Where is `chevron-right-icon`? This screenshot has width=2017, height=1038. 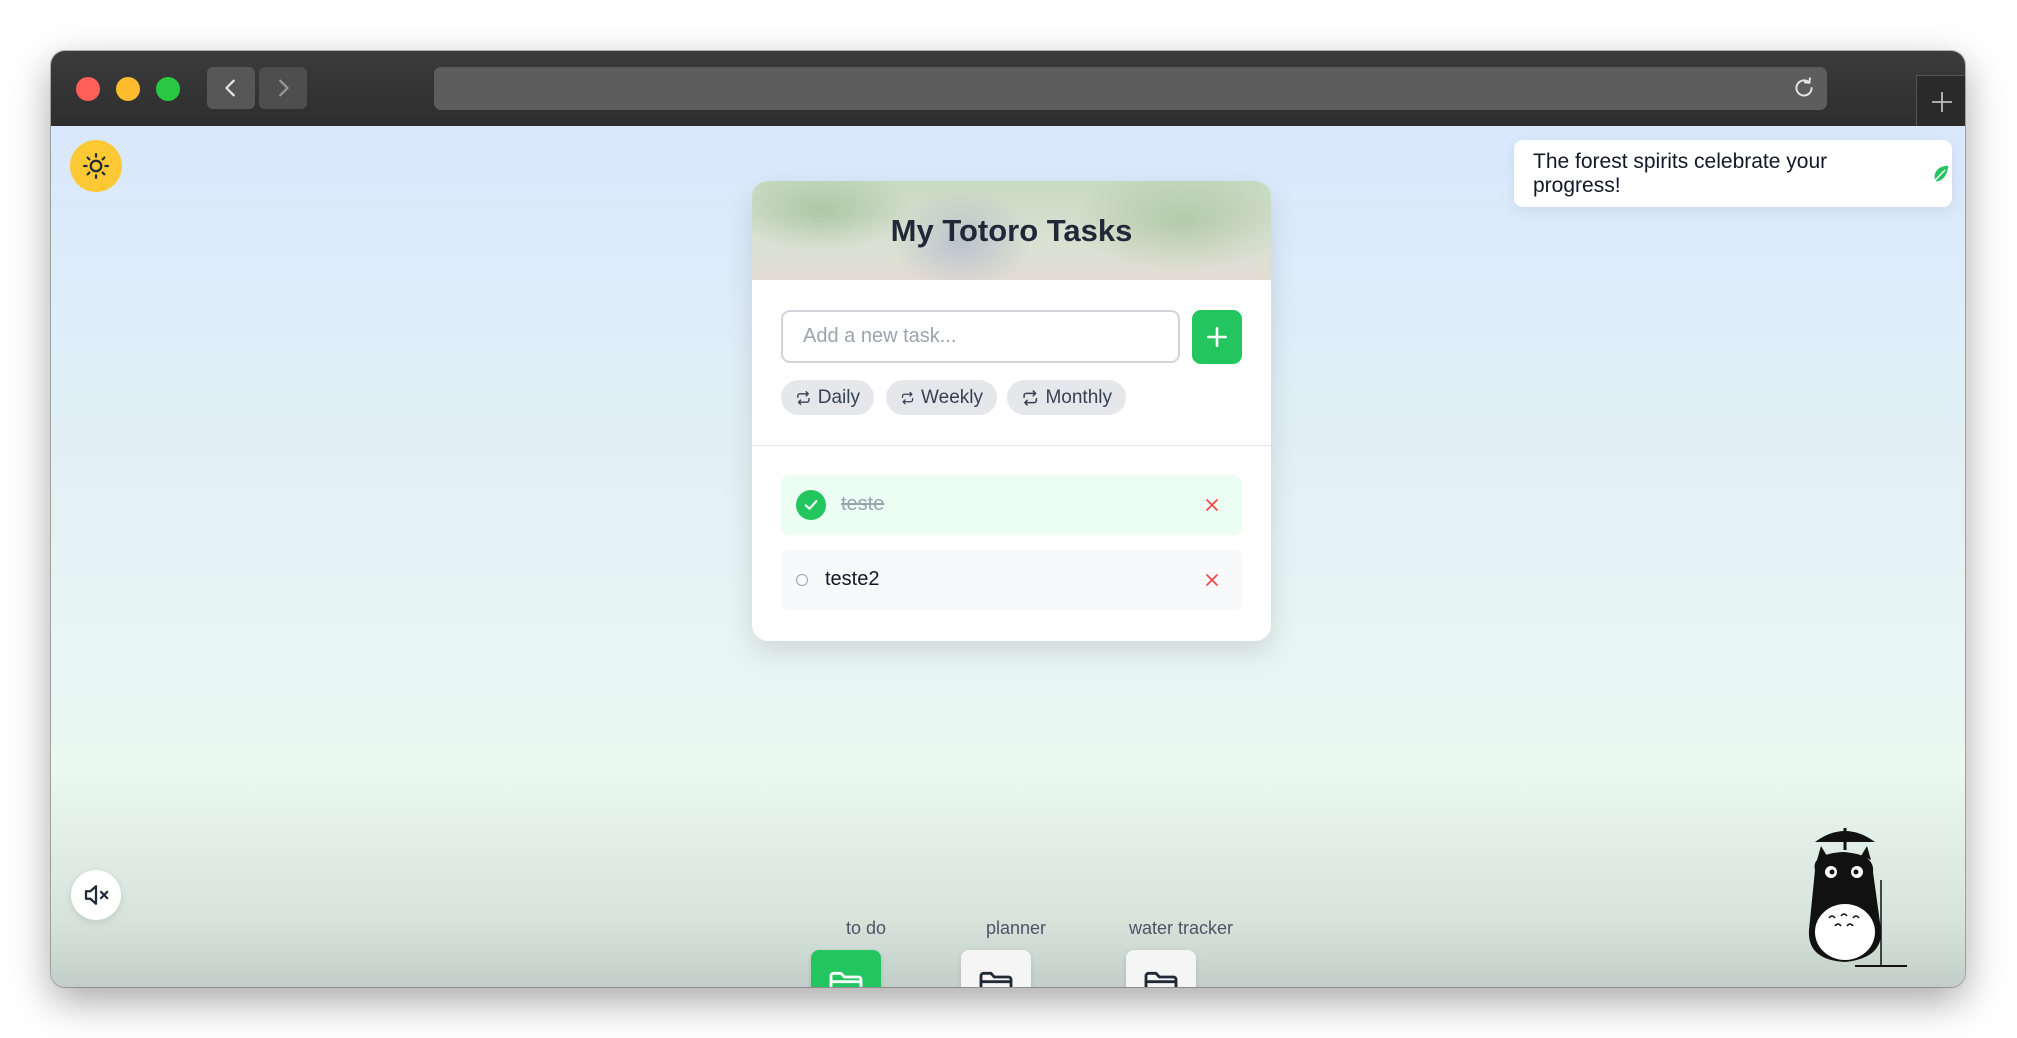 chevron-right-icon is located at coordinates (284, 88).